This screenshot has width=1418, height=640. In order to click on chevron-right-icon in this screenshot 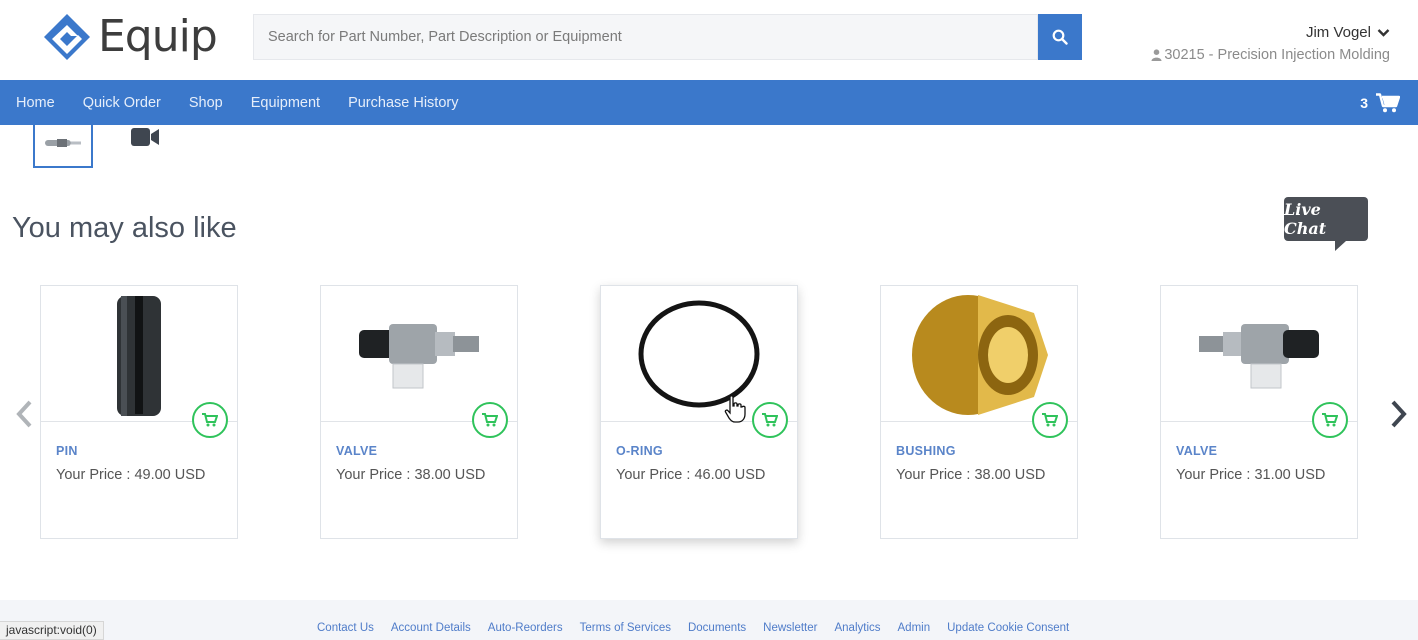, I will do `click(1399, 414)`.